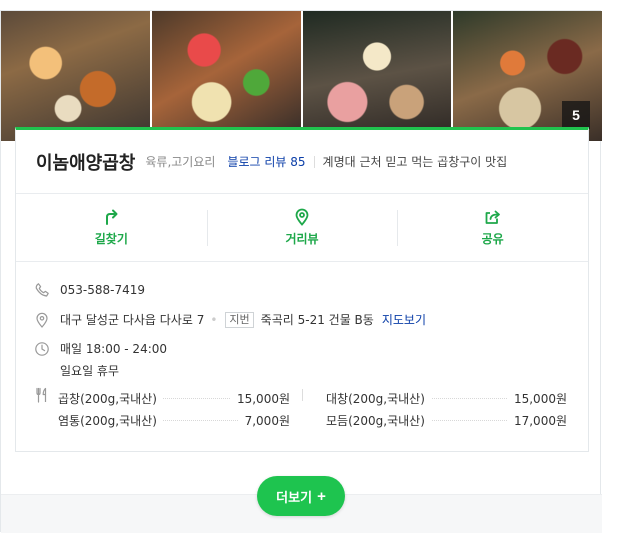 The image size is (619, 550). Describe the element at coordinates (90, 371) in the screenshot. I see `holiday-note: 일요일 휴무` at that location.